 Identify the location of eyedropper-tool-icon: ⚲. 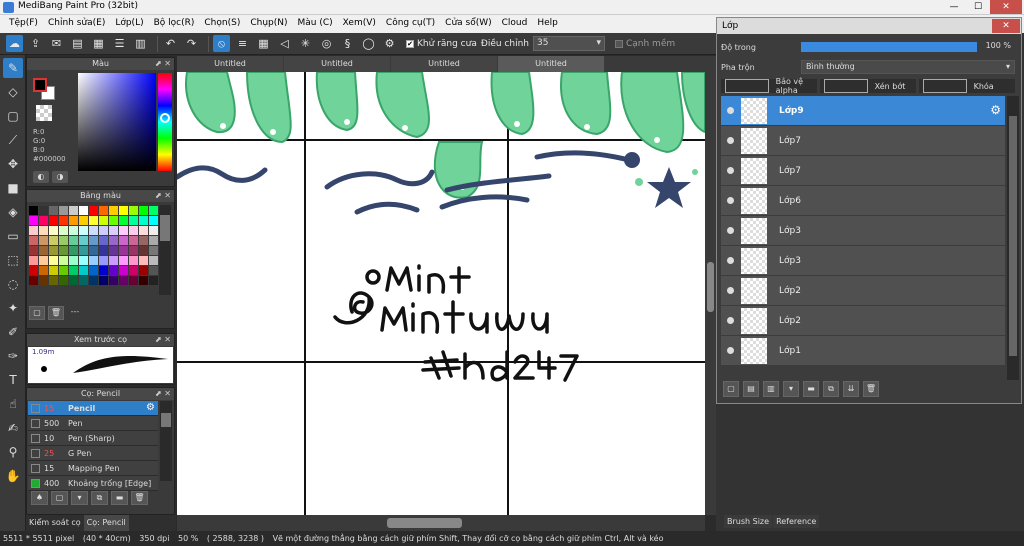
(13, 452).